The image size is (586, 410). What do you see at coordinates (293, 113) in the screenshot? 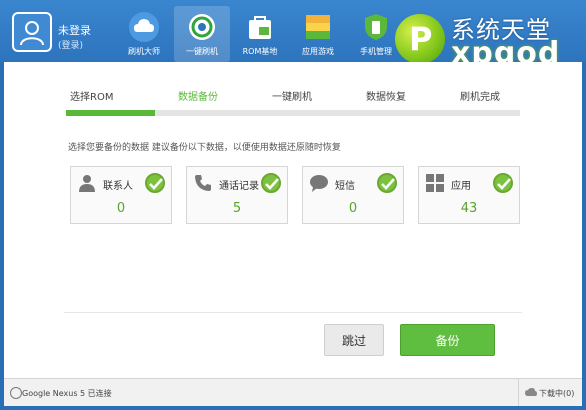
I see `progress-track` at bounding box center [293, 113].